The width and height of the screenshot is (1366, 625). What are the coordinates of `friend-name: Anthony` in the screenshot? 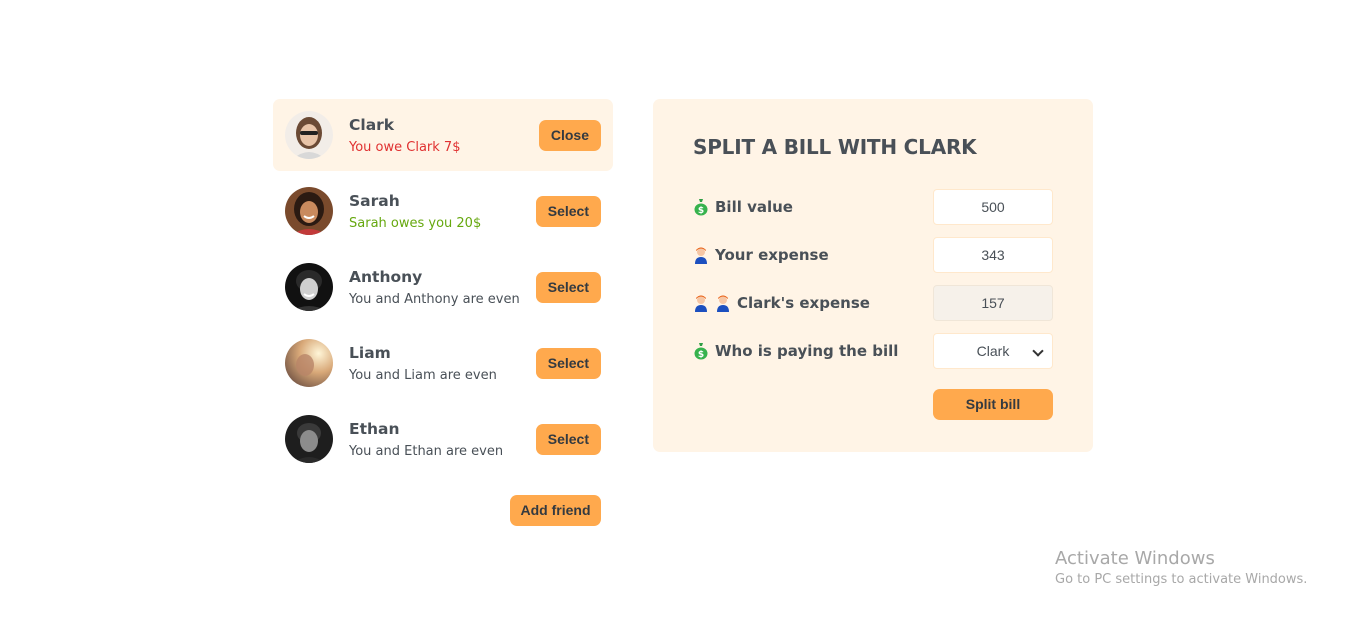 It's located at (386, 277).